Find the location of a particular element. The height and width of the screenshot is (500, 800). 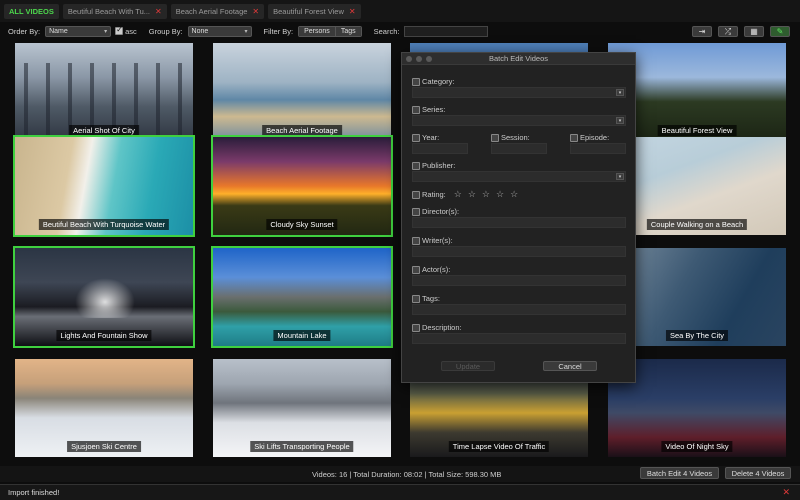

tab-all-videos: ALL VIDEOS is located at coordinates (31, 11).